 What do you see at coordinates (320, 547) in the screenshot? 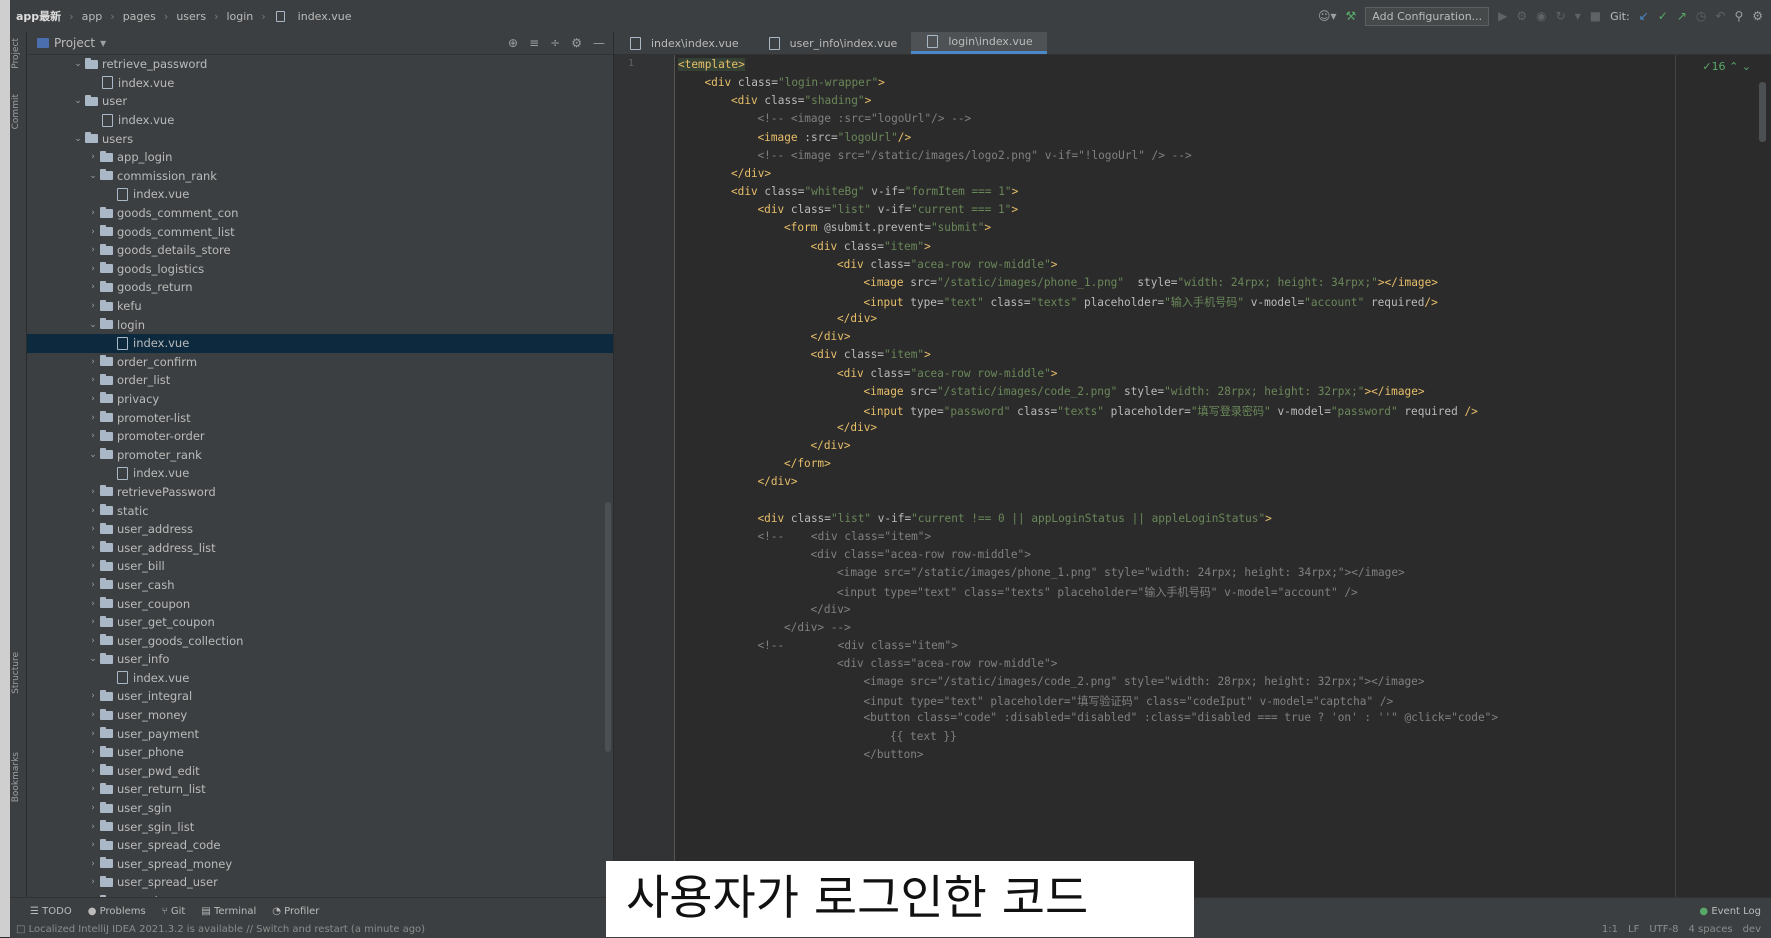
I see `tree-folder-row: › user_address_list` at bounding box center [320, 547].